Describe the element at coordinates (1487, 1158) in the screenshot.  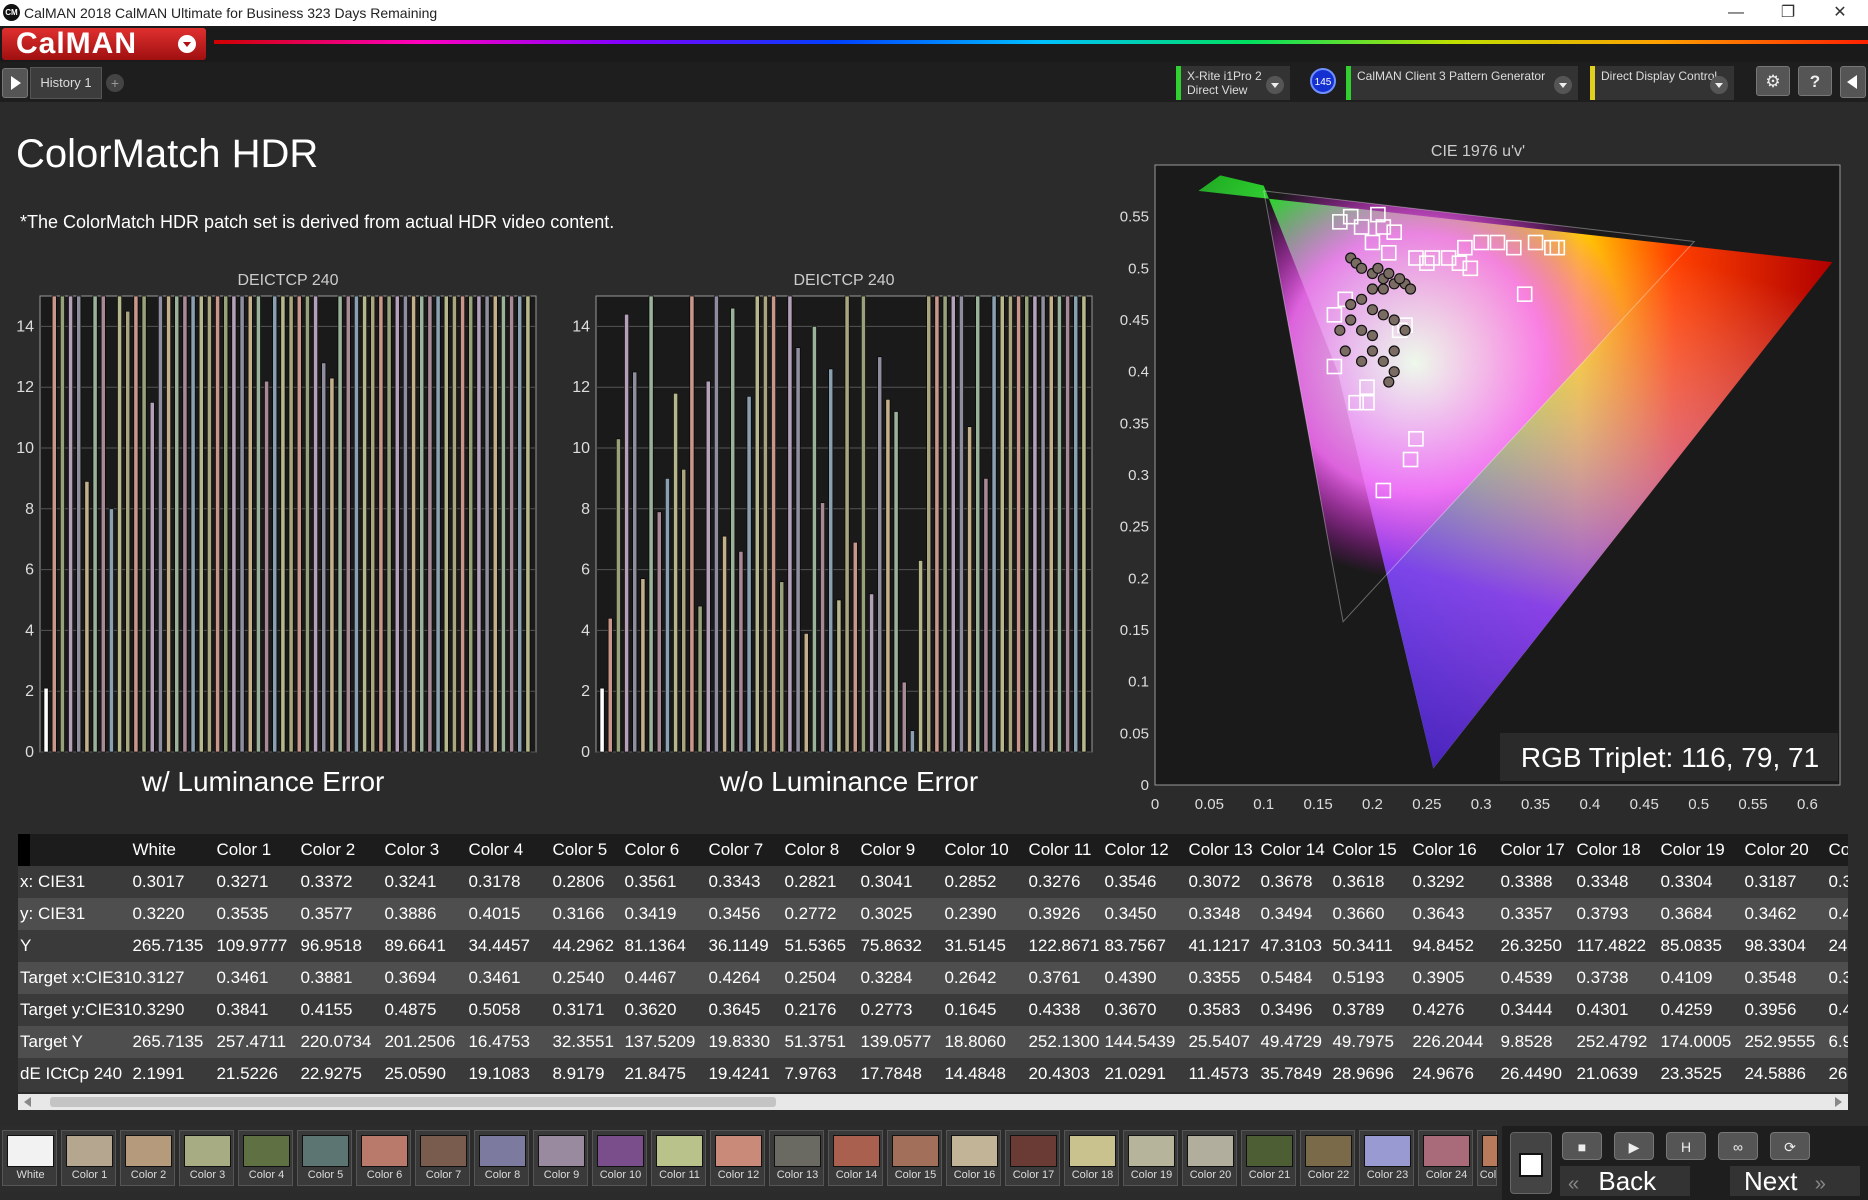
I see `patch-button: Col` at that location.